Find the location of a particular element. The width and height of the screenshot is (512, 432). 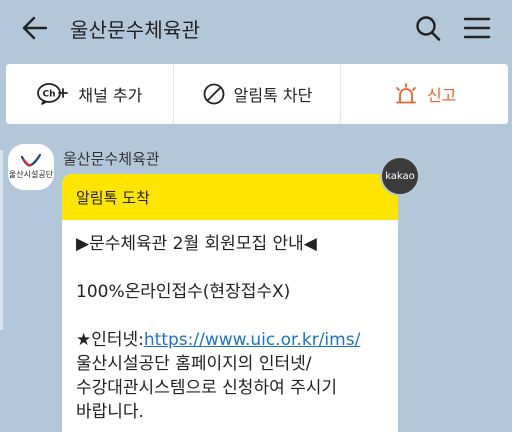

channel-avatar: 울산시설공단 is located at coordinates (31, 167).